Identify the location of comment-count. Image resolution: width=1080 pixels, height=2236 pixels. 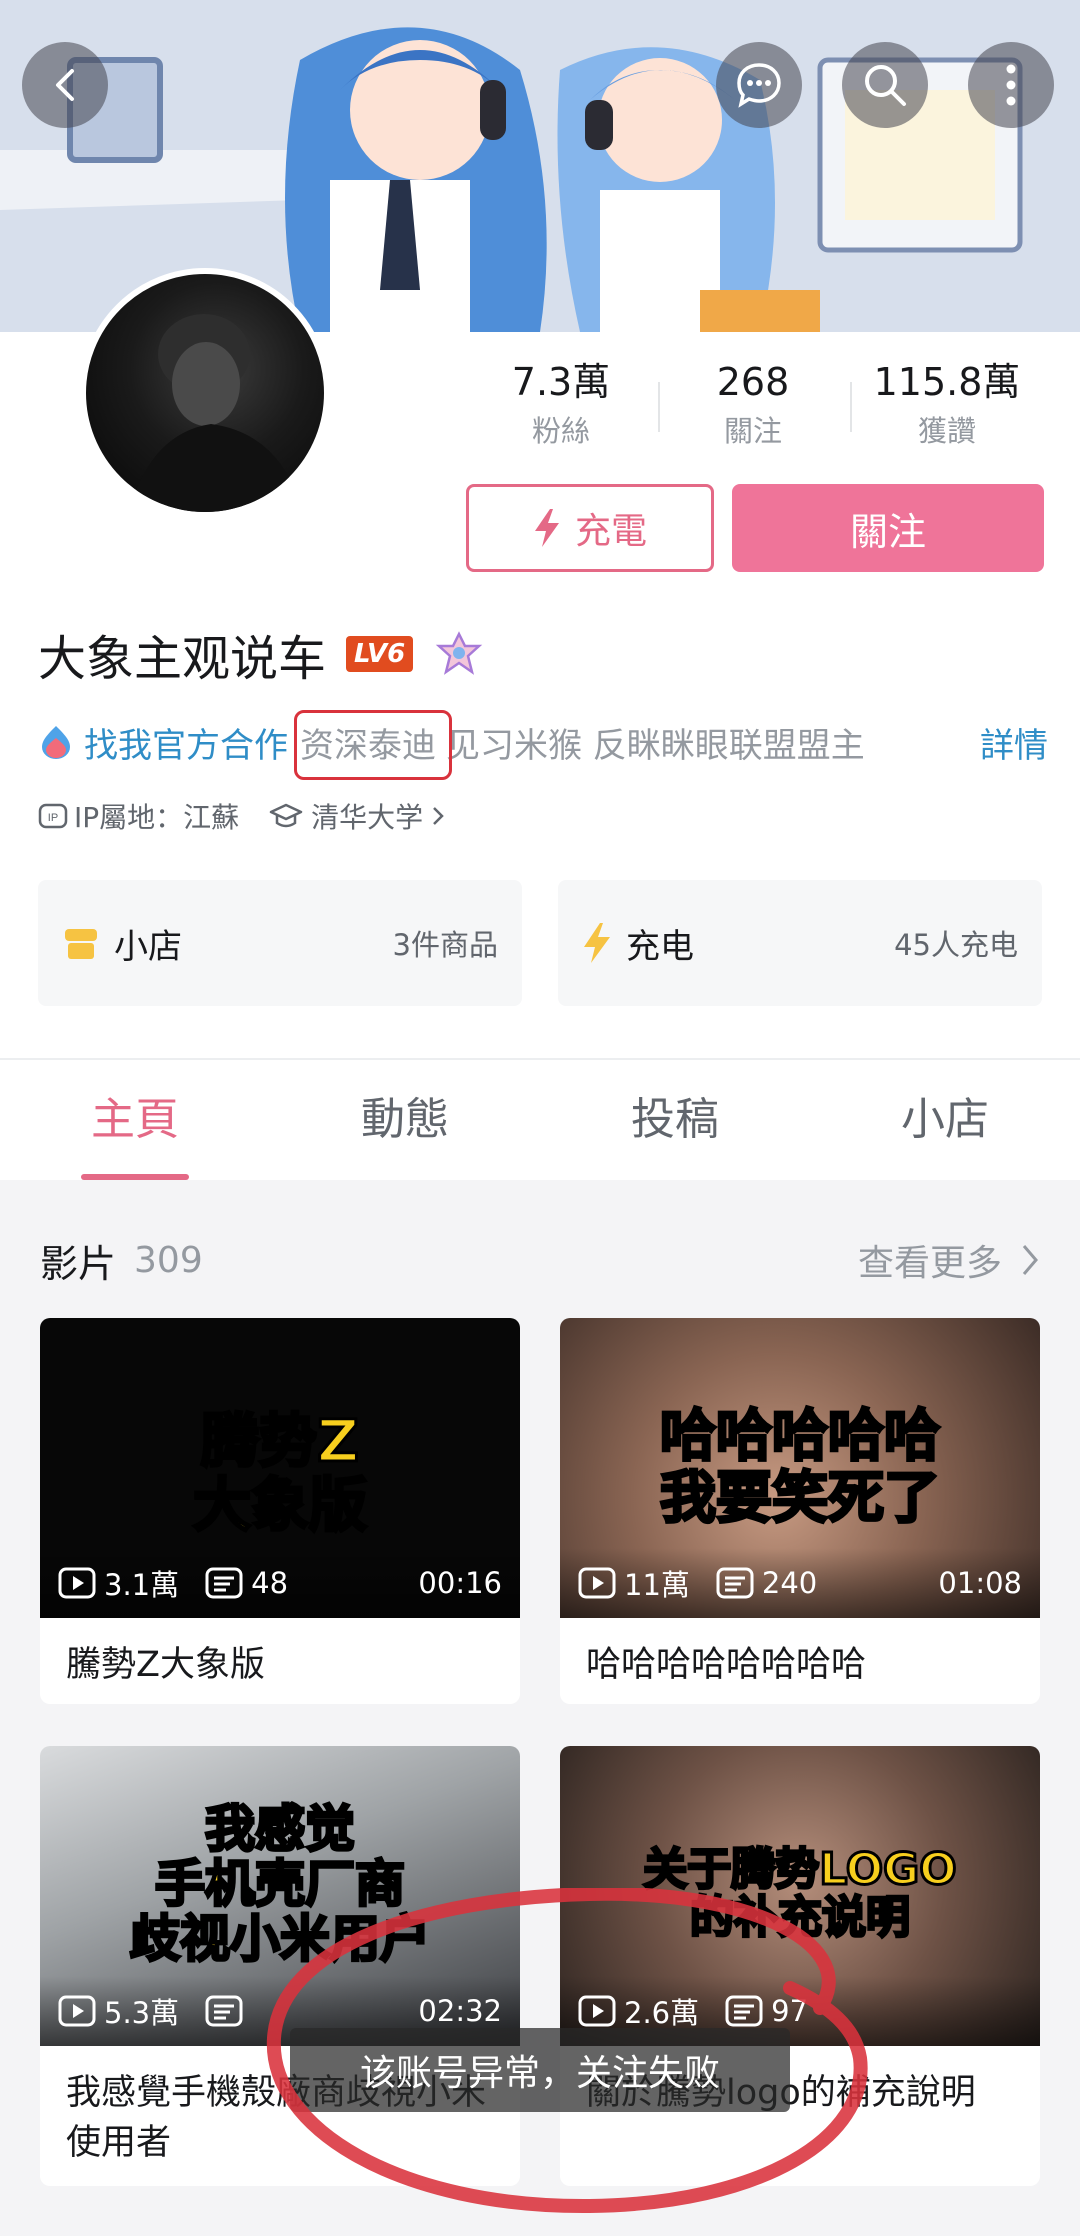
(228, 2011).